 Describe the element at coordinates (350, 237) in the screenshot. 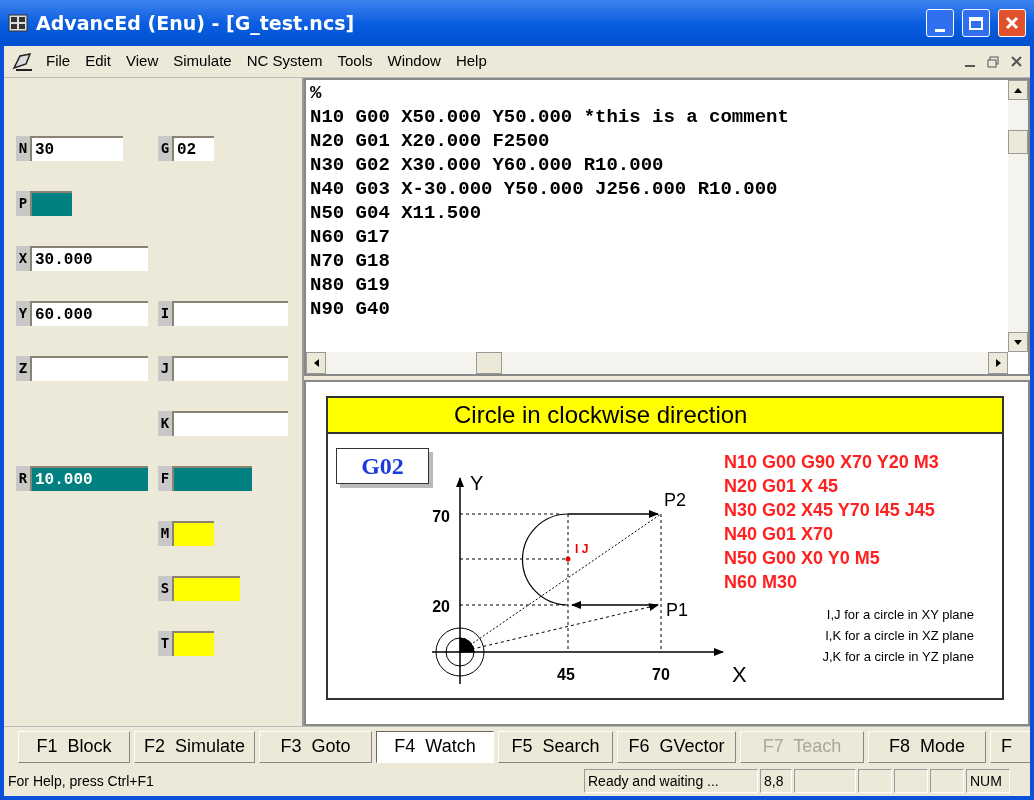

I see `code-line: N60 G17` at that location.